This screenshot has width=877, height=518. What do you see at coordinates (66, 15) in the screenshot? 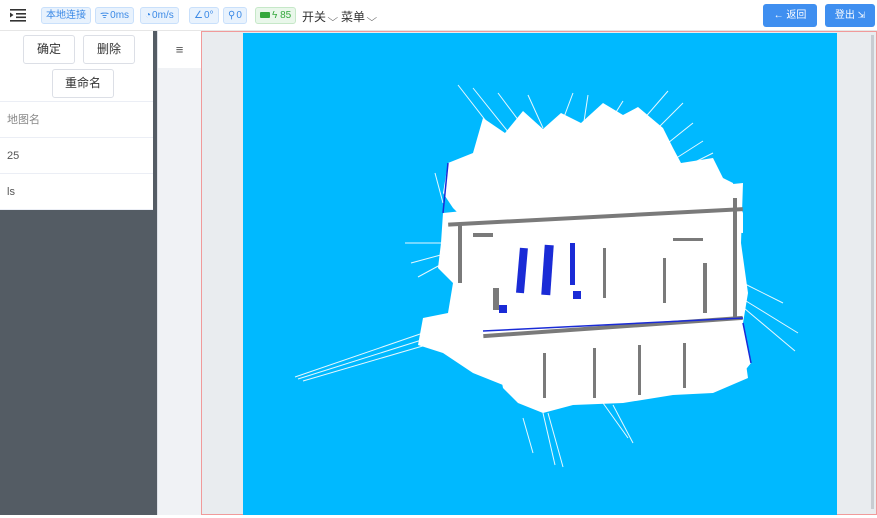
I see `connection-status-badge: 本地连接` at bounding box center [66, 15].